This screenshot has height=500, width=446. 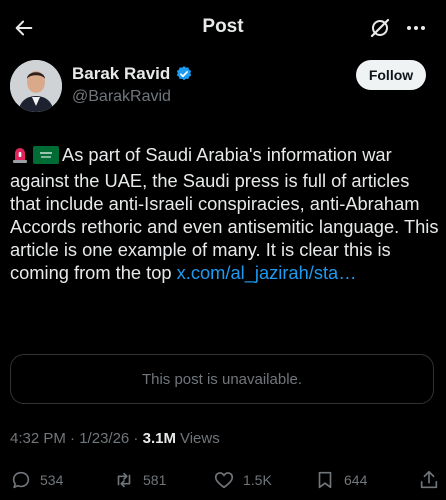 I want to click on like-button: 1.5K, so click(x=242, y=480).